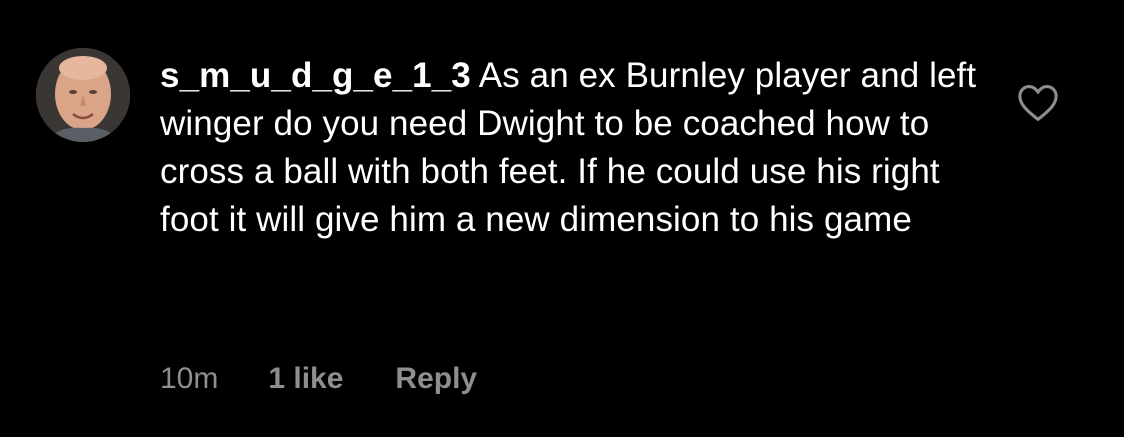  What do you see at coordinates (436, 379) in the screenshot?
I see `reply-button: Reply` at bounding box center [436, 379].